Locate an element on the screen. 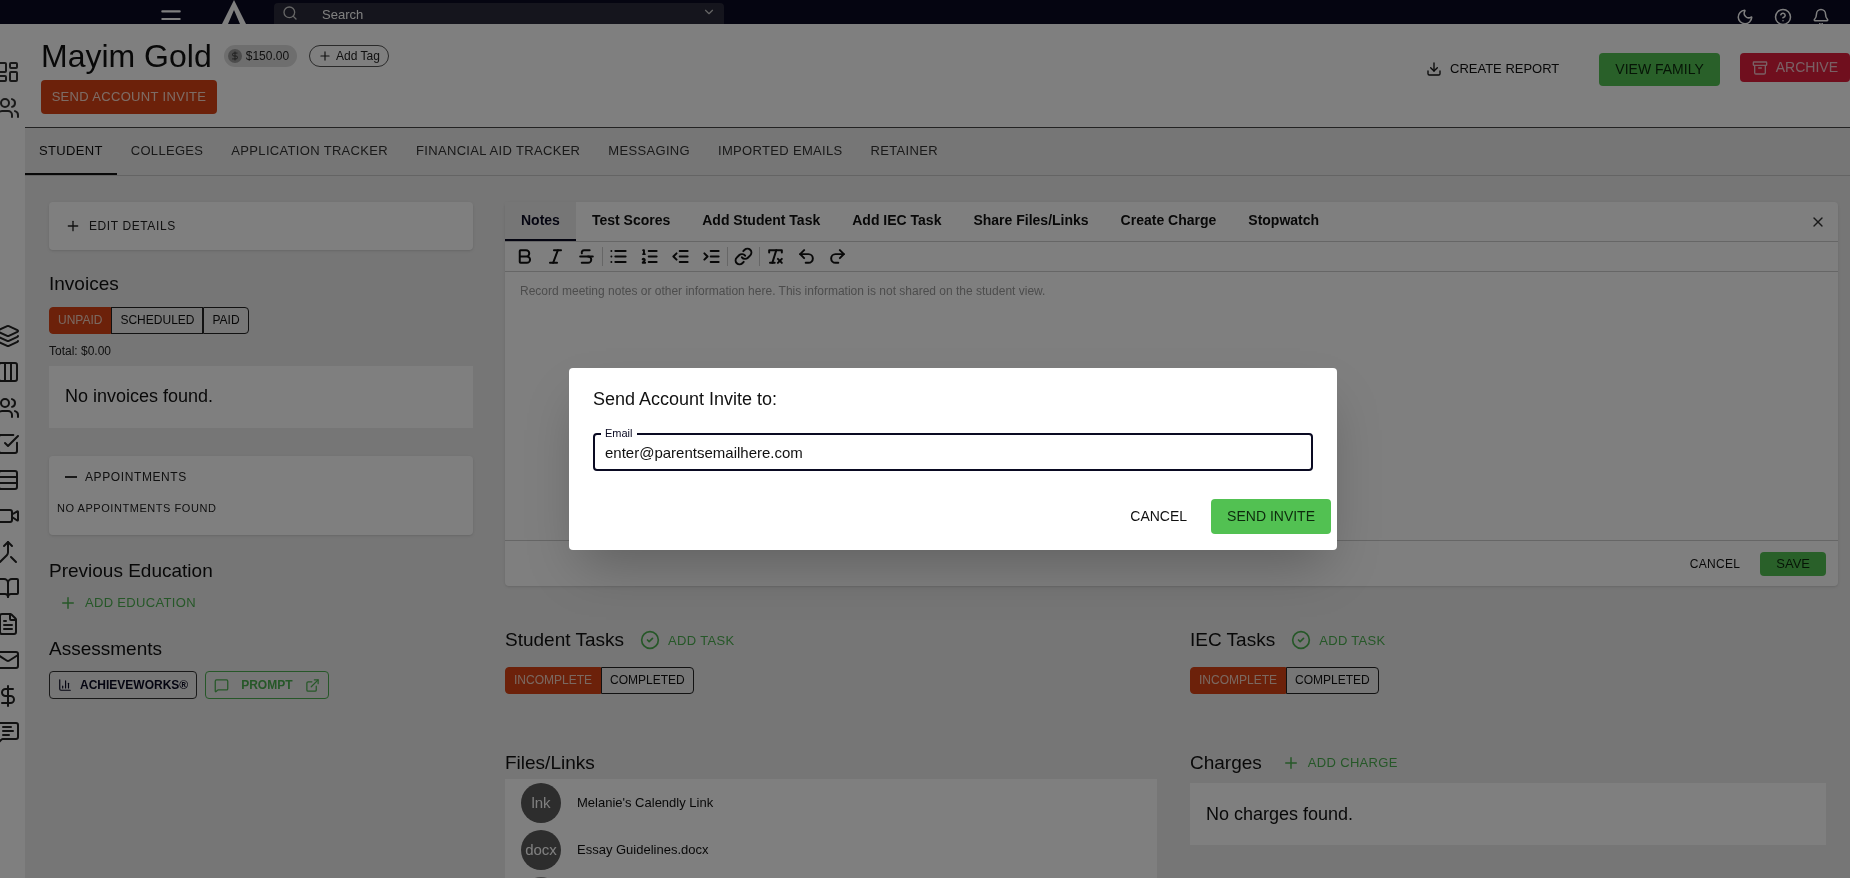 The width and height of the screenshot is (1850, 878). archive-icon is located at coordinates (1759, 67).